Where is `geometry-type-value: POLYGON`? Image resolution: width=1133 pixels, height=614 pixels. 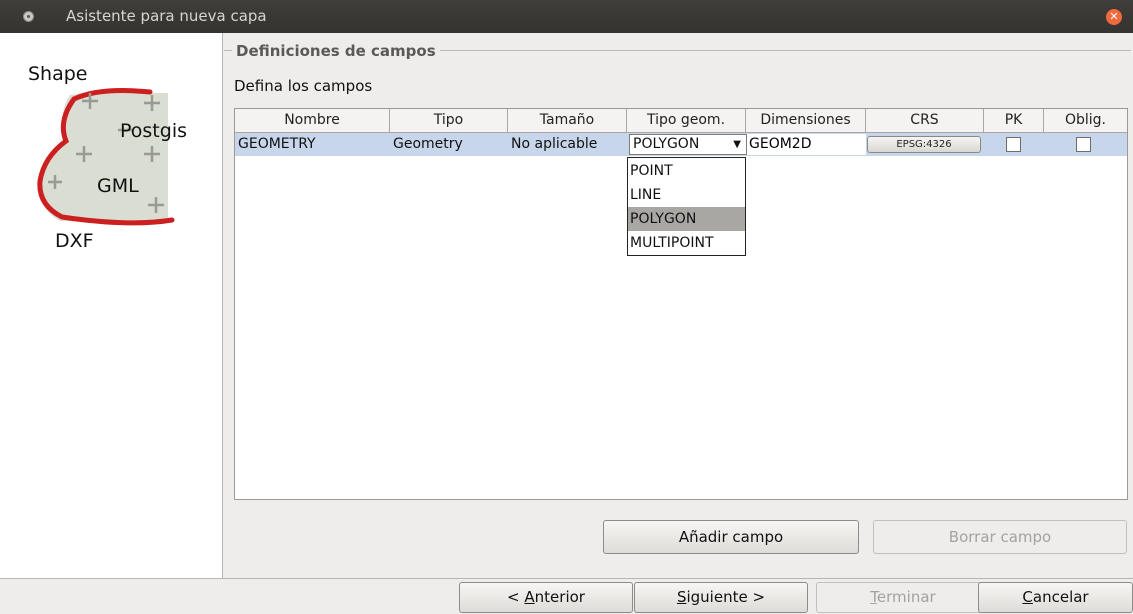 geometry-type-value: POLYGON is located at coordinates (666, 144).